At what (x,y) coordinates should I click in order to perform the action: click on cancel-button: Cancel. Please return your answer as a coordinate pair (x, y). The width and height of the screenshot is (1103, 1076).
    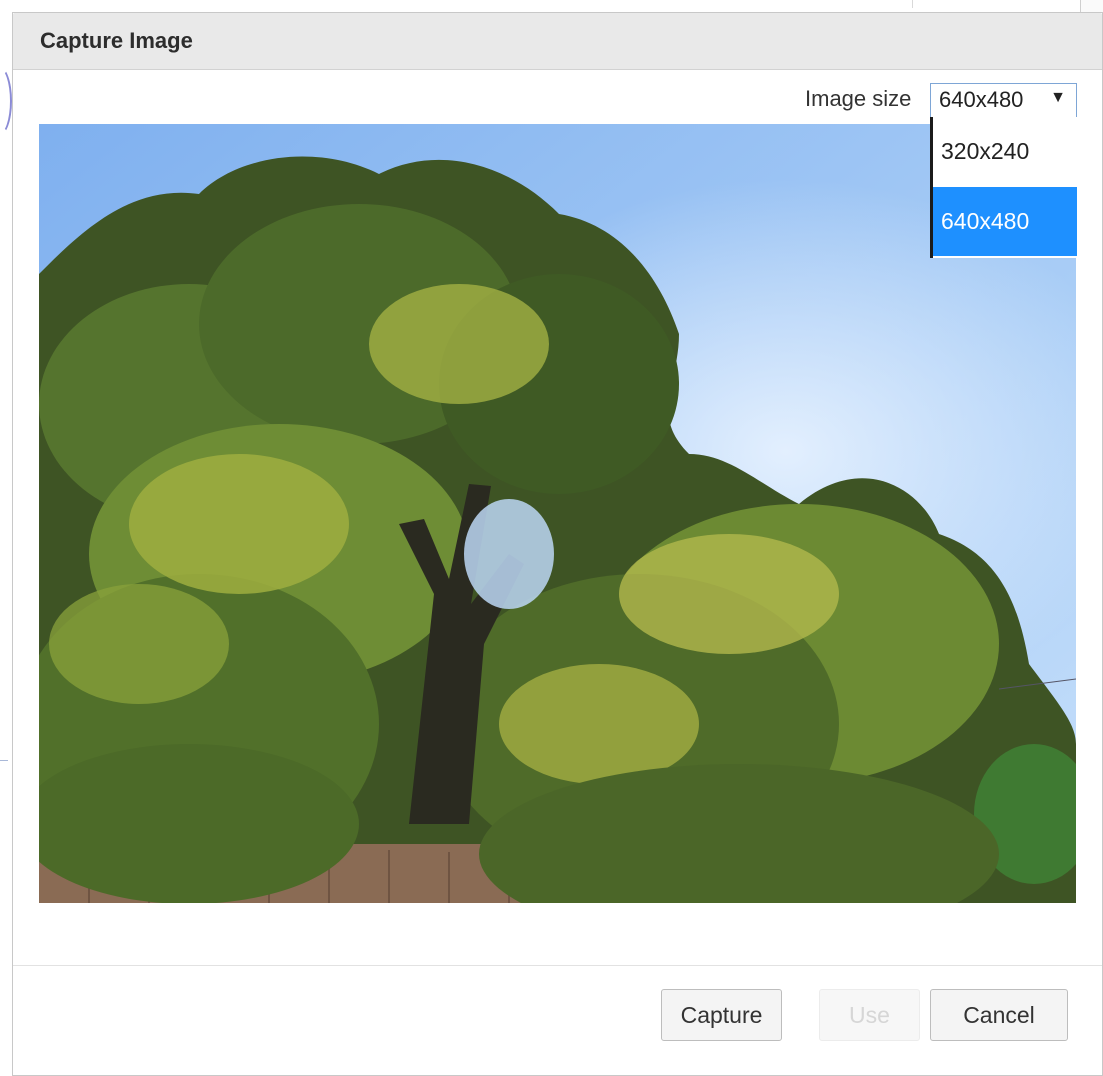
    Looking at the image, I should click on (999, 1015).